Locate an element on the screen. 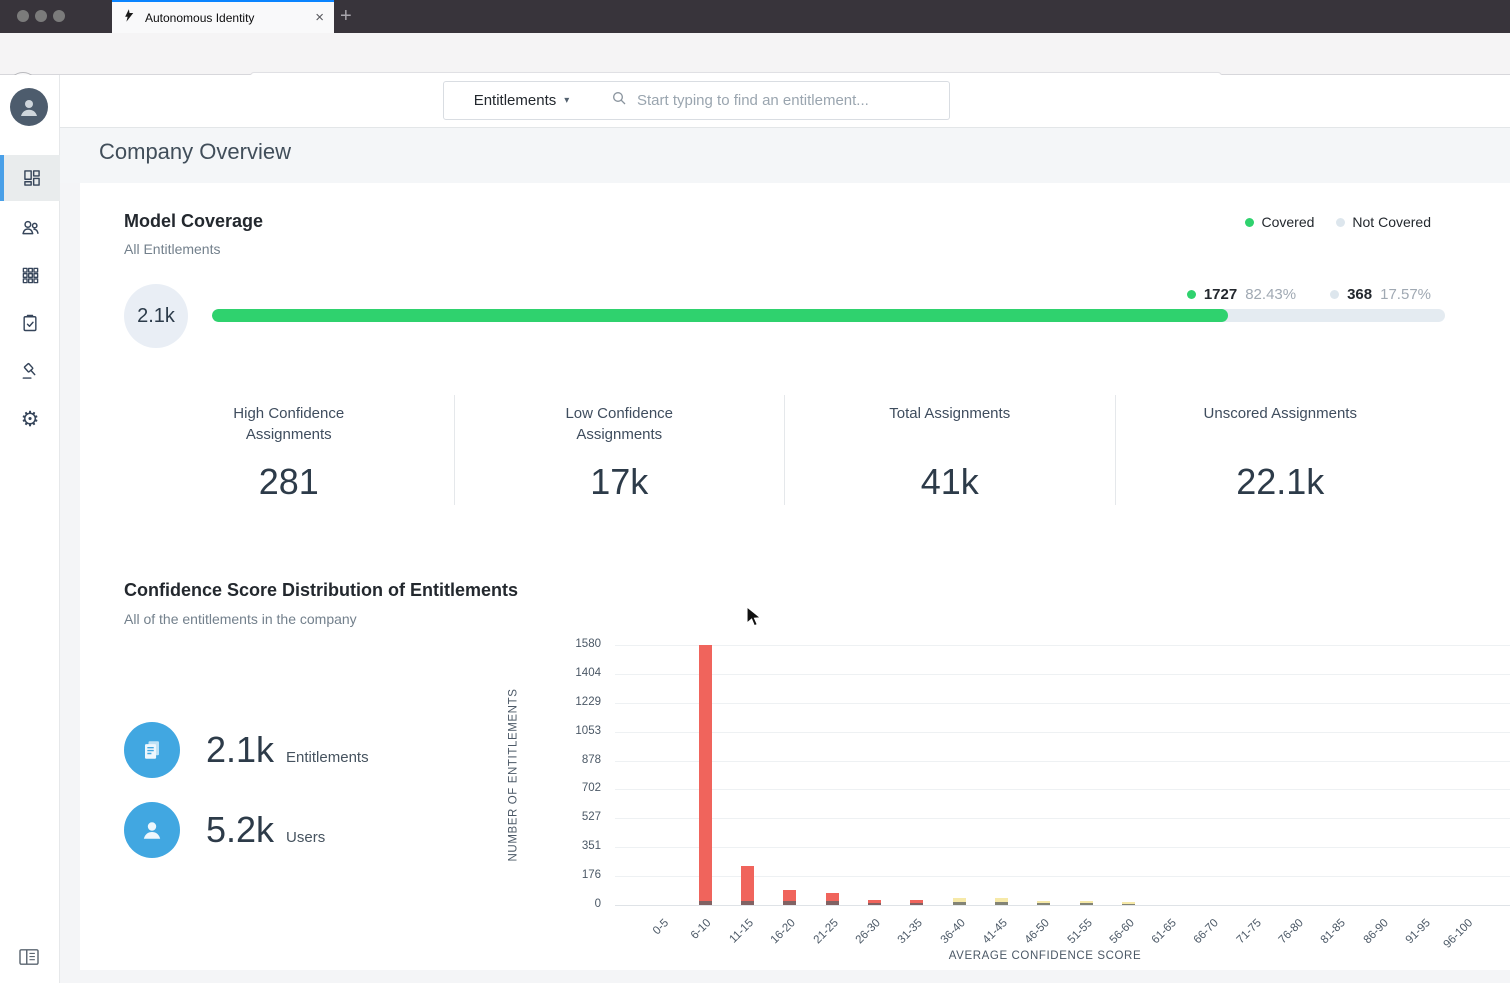 The image size is (1510, 983). chart-x-axis-title: AVERAGE CONFIDENCE SCORE is located at coordinates (1045, 956).